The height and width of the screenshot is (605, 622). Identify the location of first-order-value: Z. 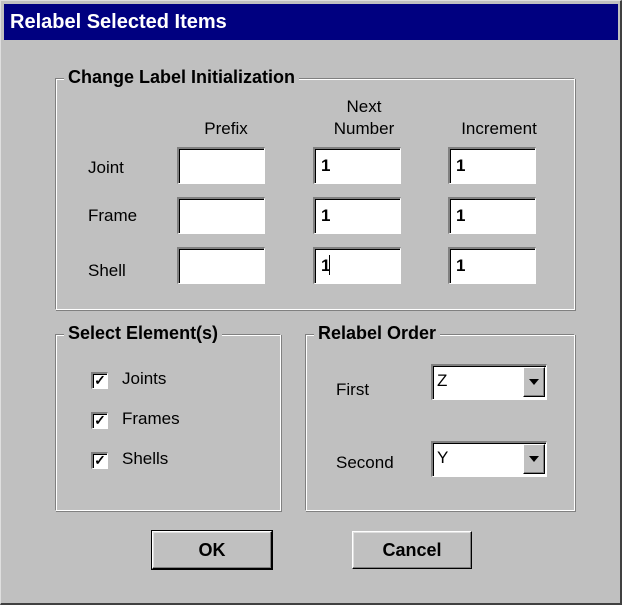
(442, 380).